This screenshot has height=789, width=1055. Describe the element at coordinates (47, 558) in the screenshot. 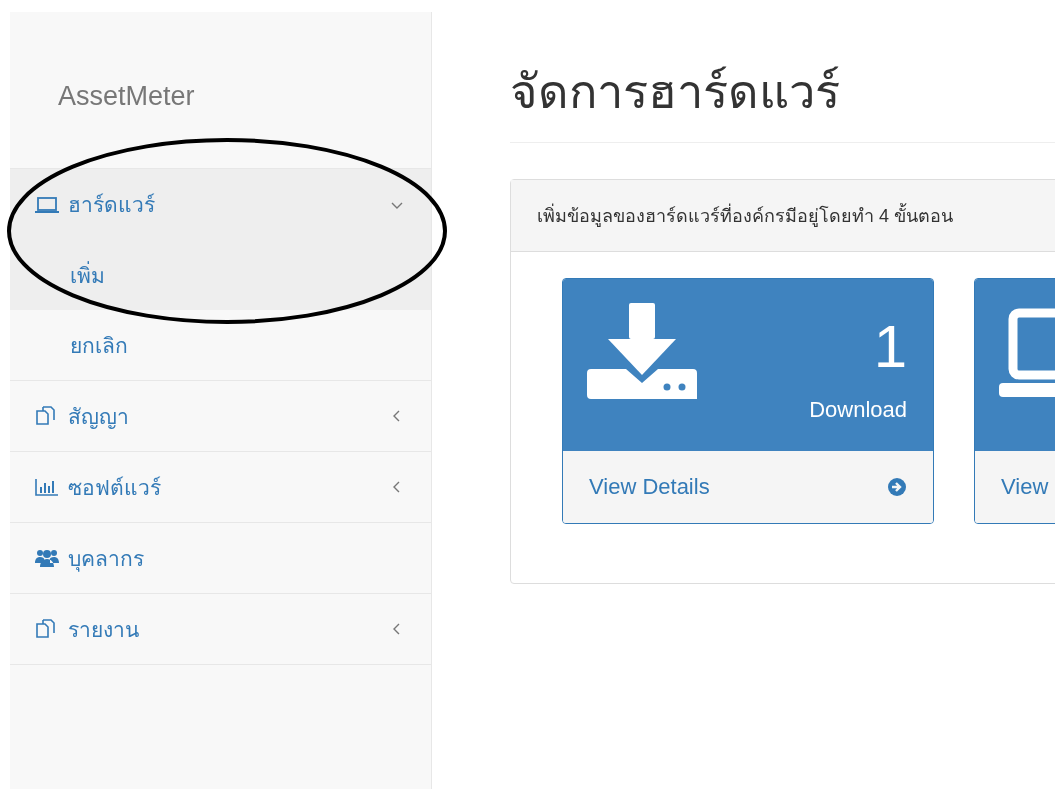

I see `users-icon` at that location.